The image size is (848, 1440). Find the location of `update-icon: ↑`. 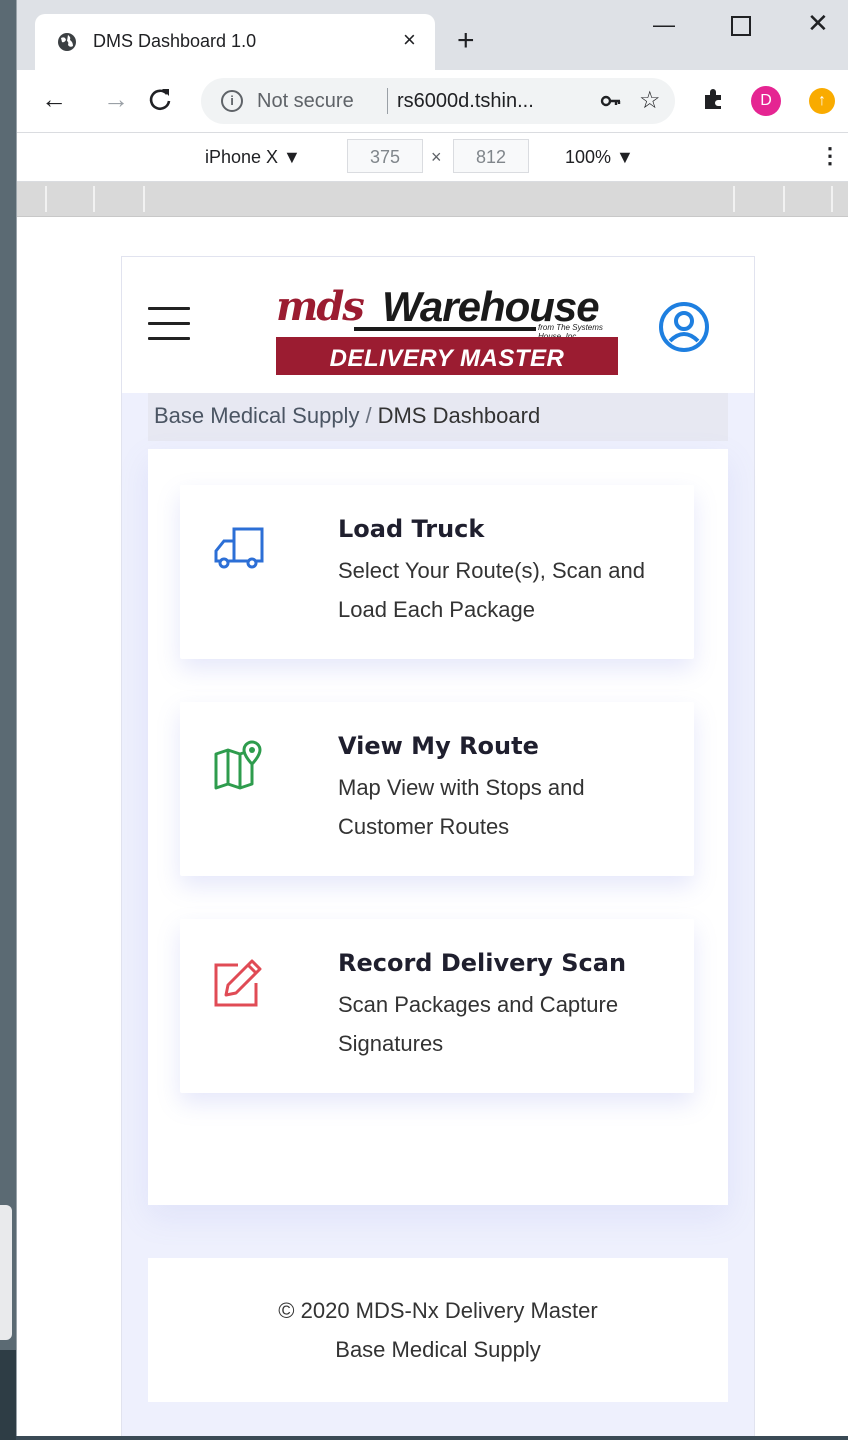

update-icon: ↑ is located at coordinates (822, 101).